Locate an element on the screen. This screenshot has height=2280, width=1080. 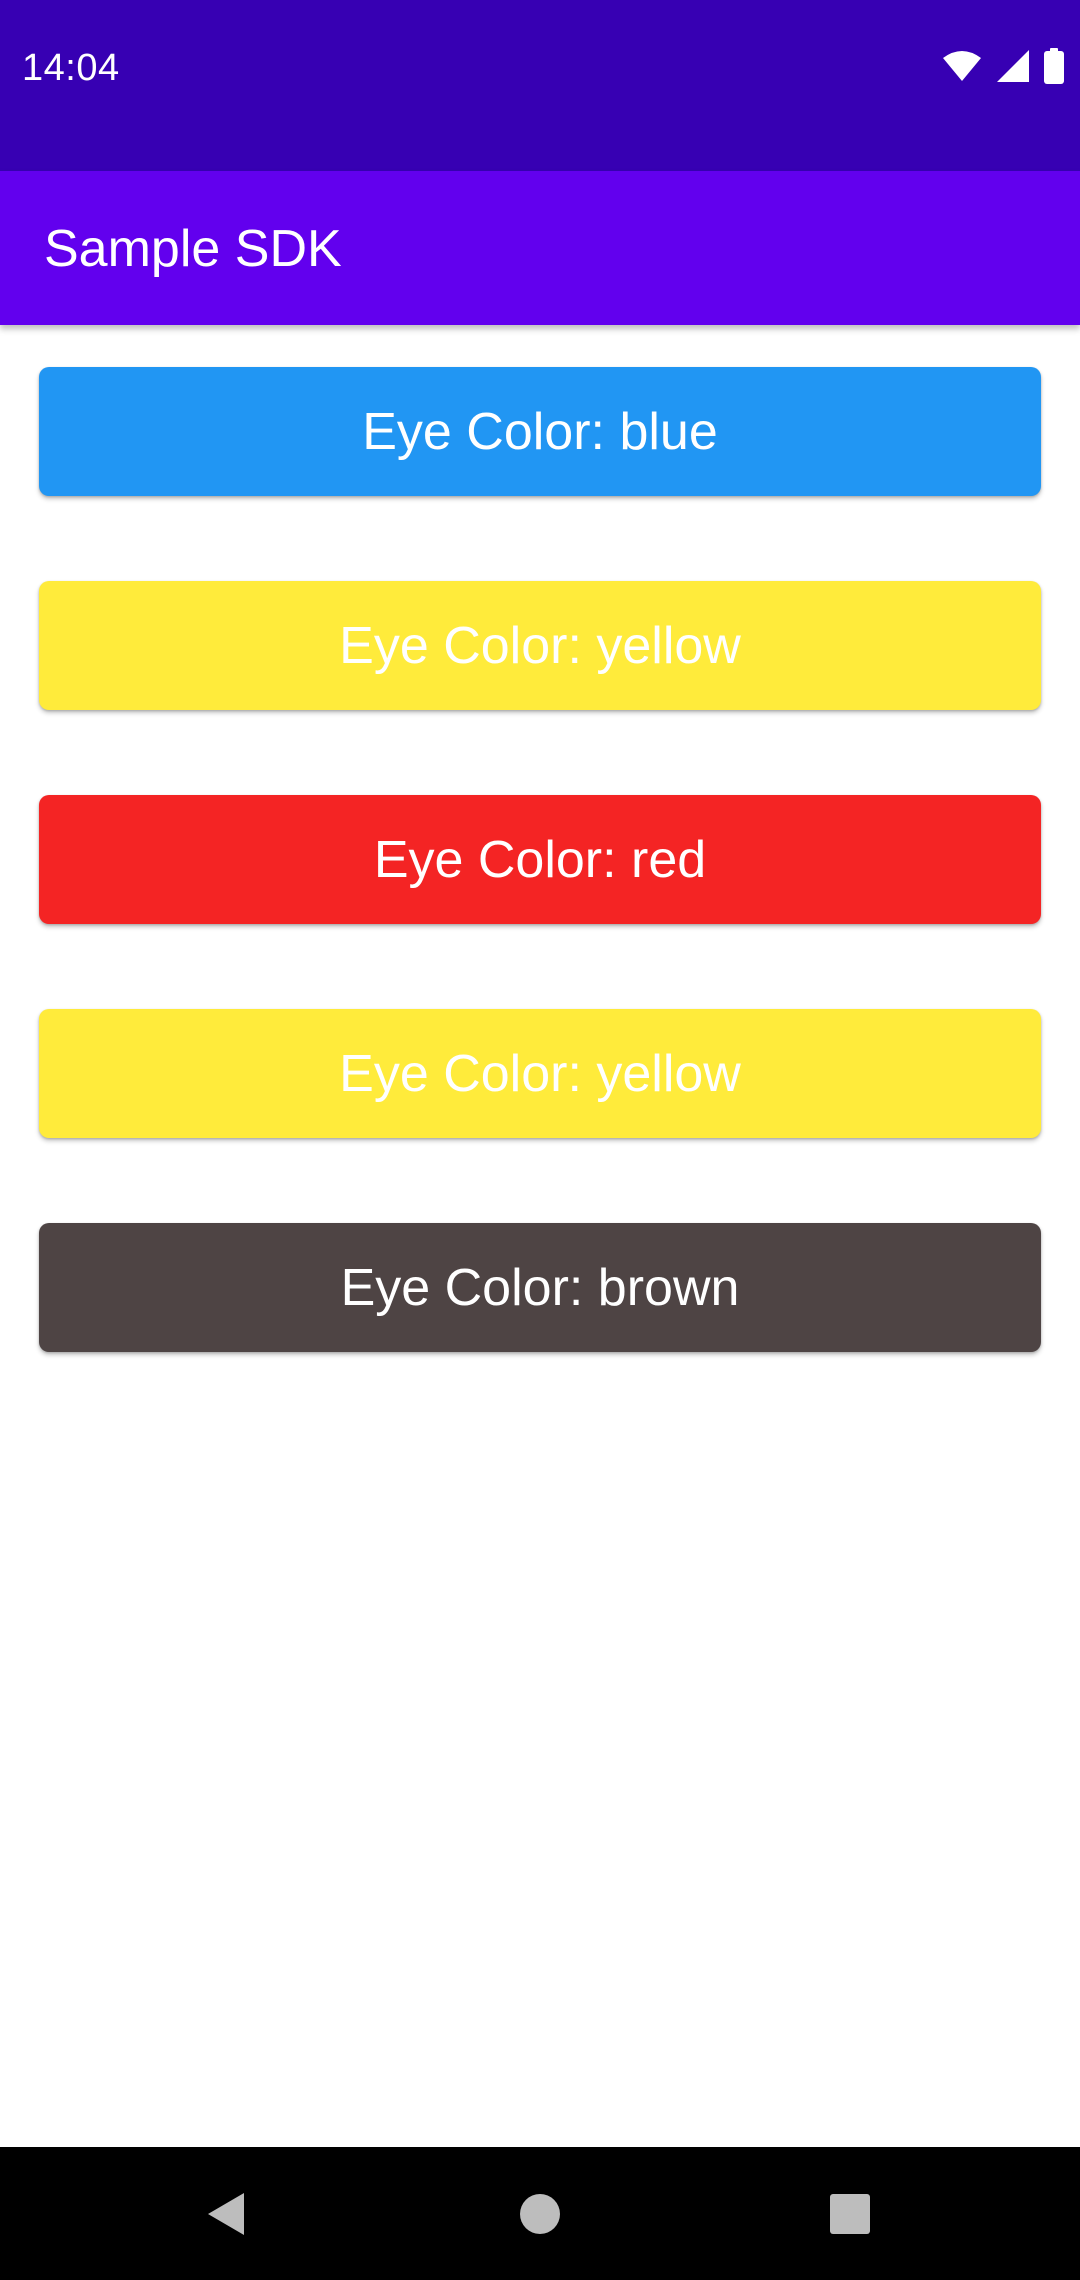
app-bar: Sample SDK is located at coordinates (540, 248).